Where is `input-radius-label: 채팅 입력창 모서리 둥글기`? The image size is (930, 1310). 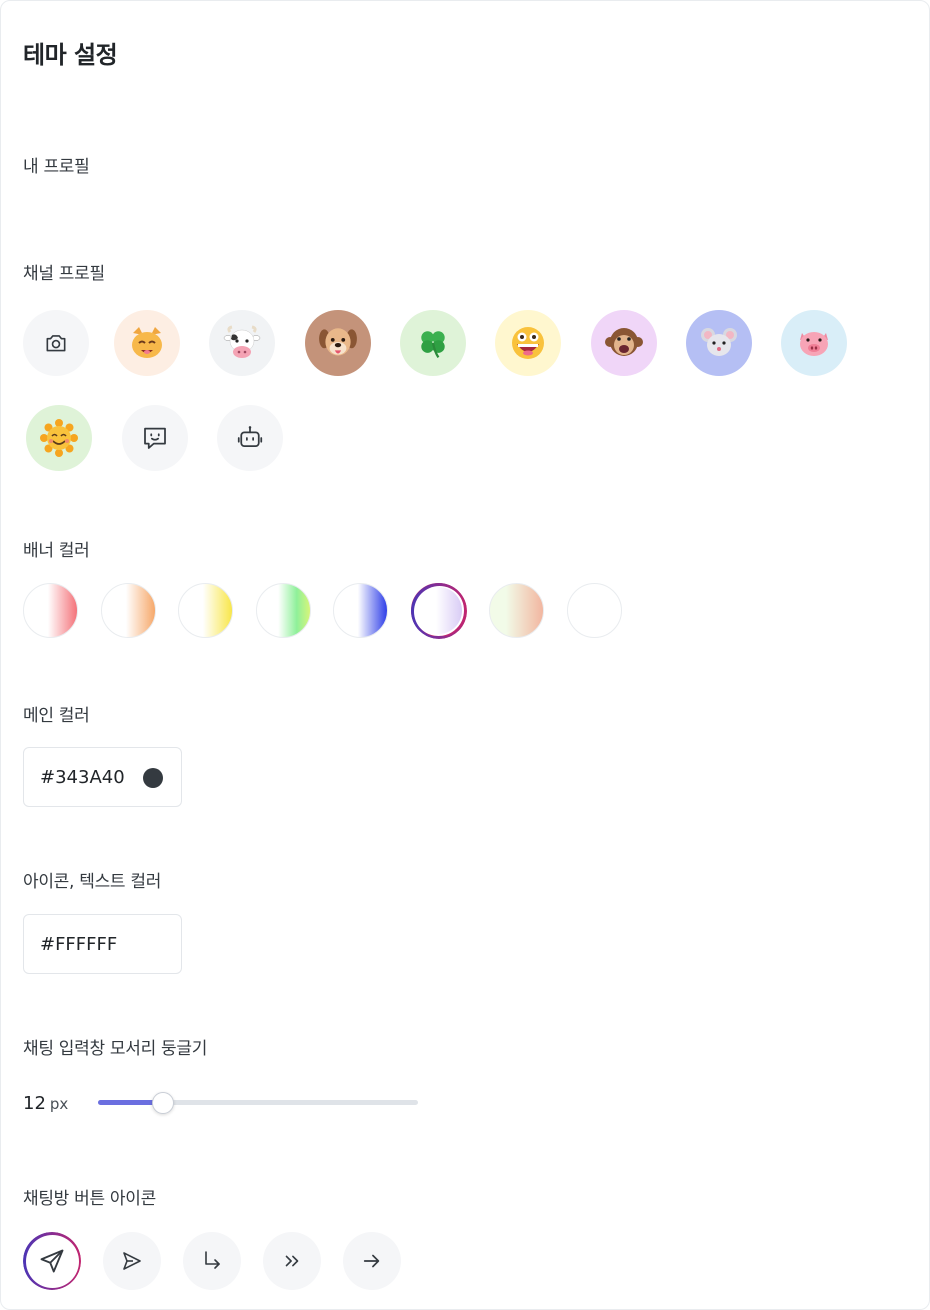 input-radius-label: 채팅 입력창 모서리 둥글기 is located at coordinates (115, 1049).